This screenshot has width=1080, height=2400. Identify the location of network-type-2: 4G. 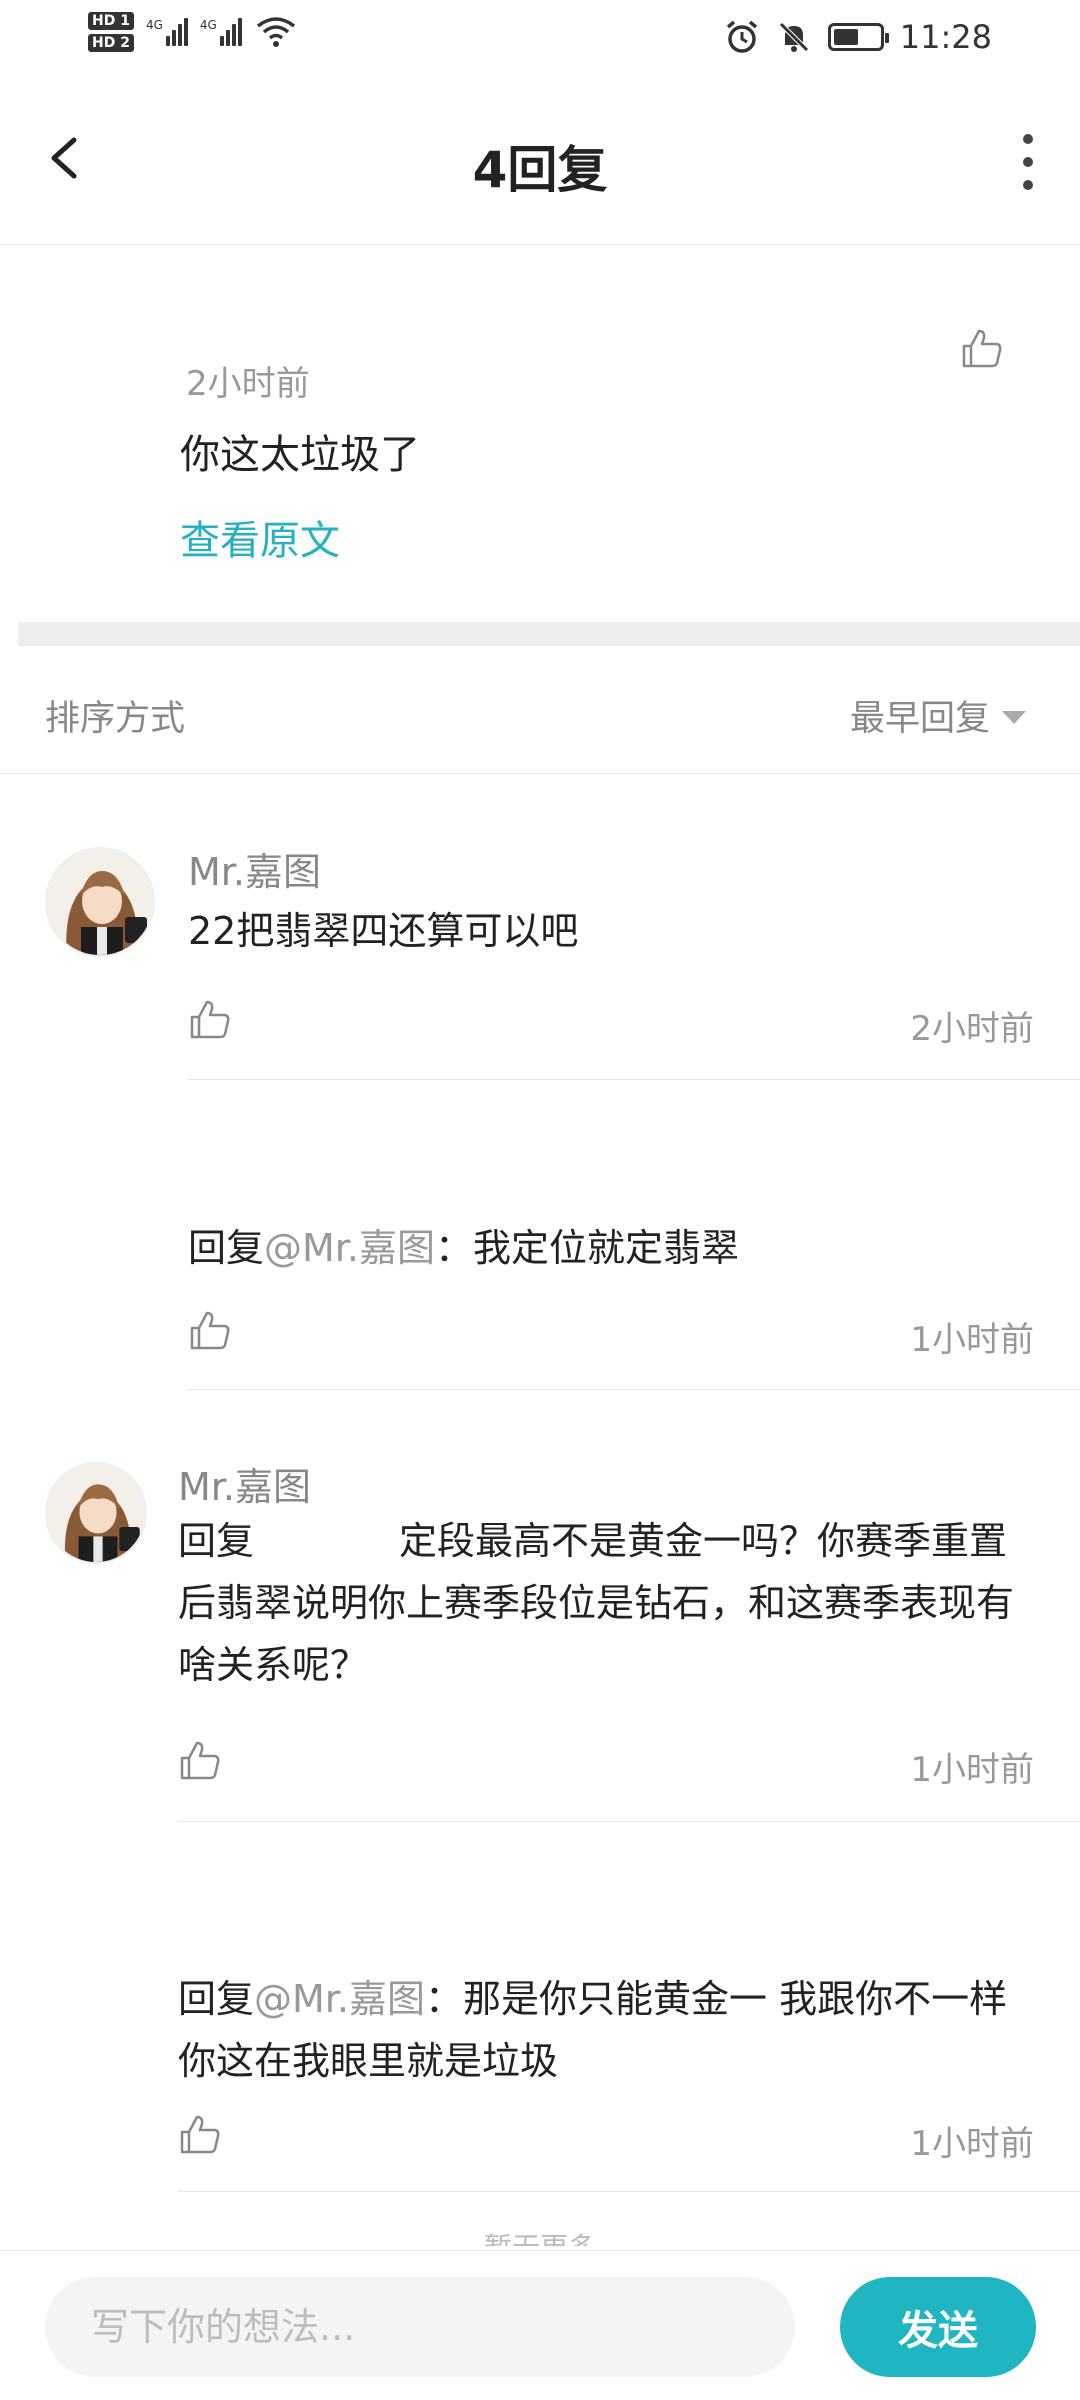
(208, 25).